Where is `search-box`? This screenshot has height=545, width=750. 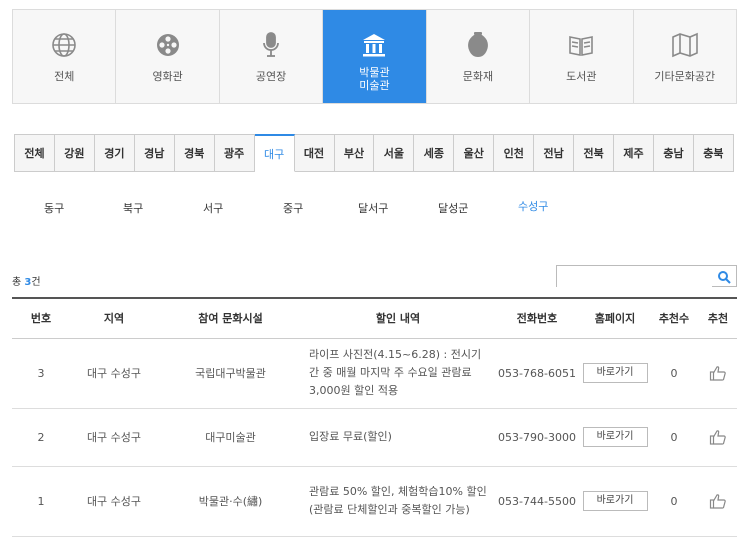
search-box is located at coordinates (646, 276).